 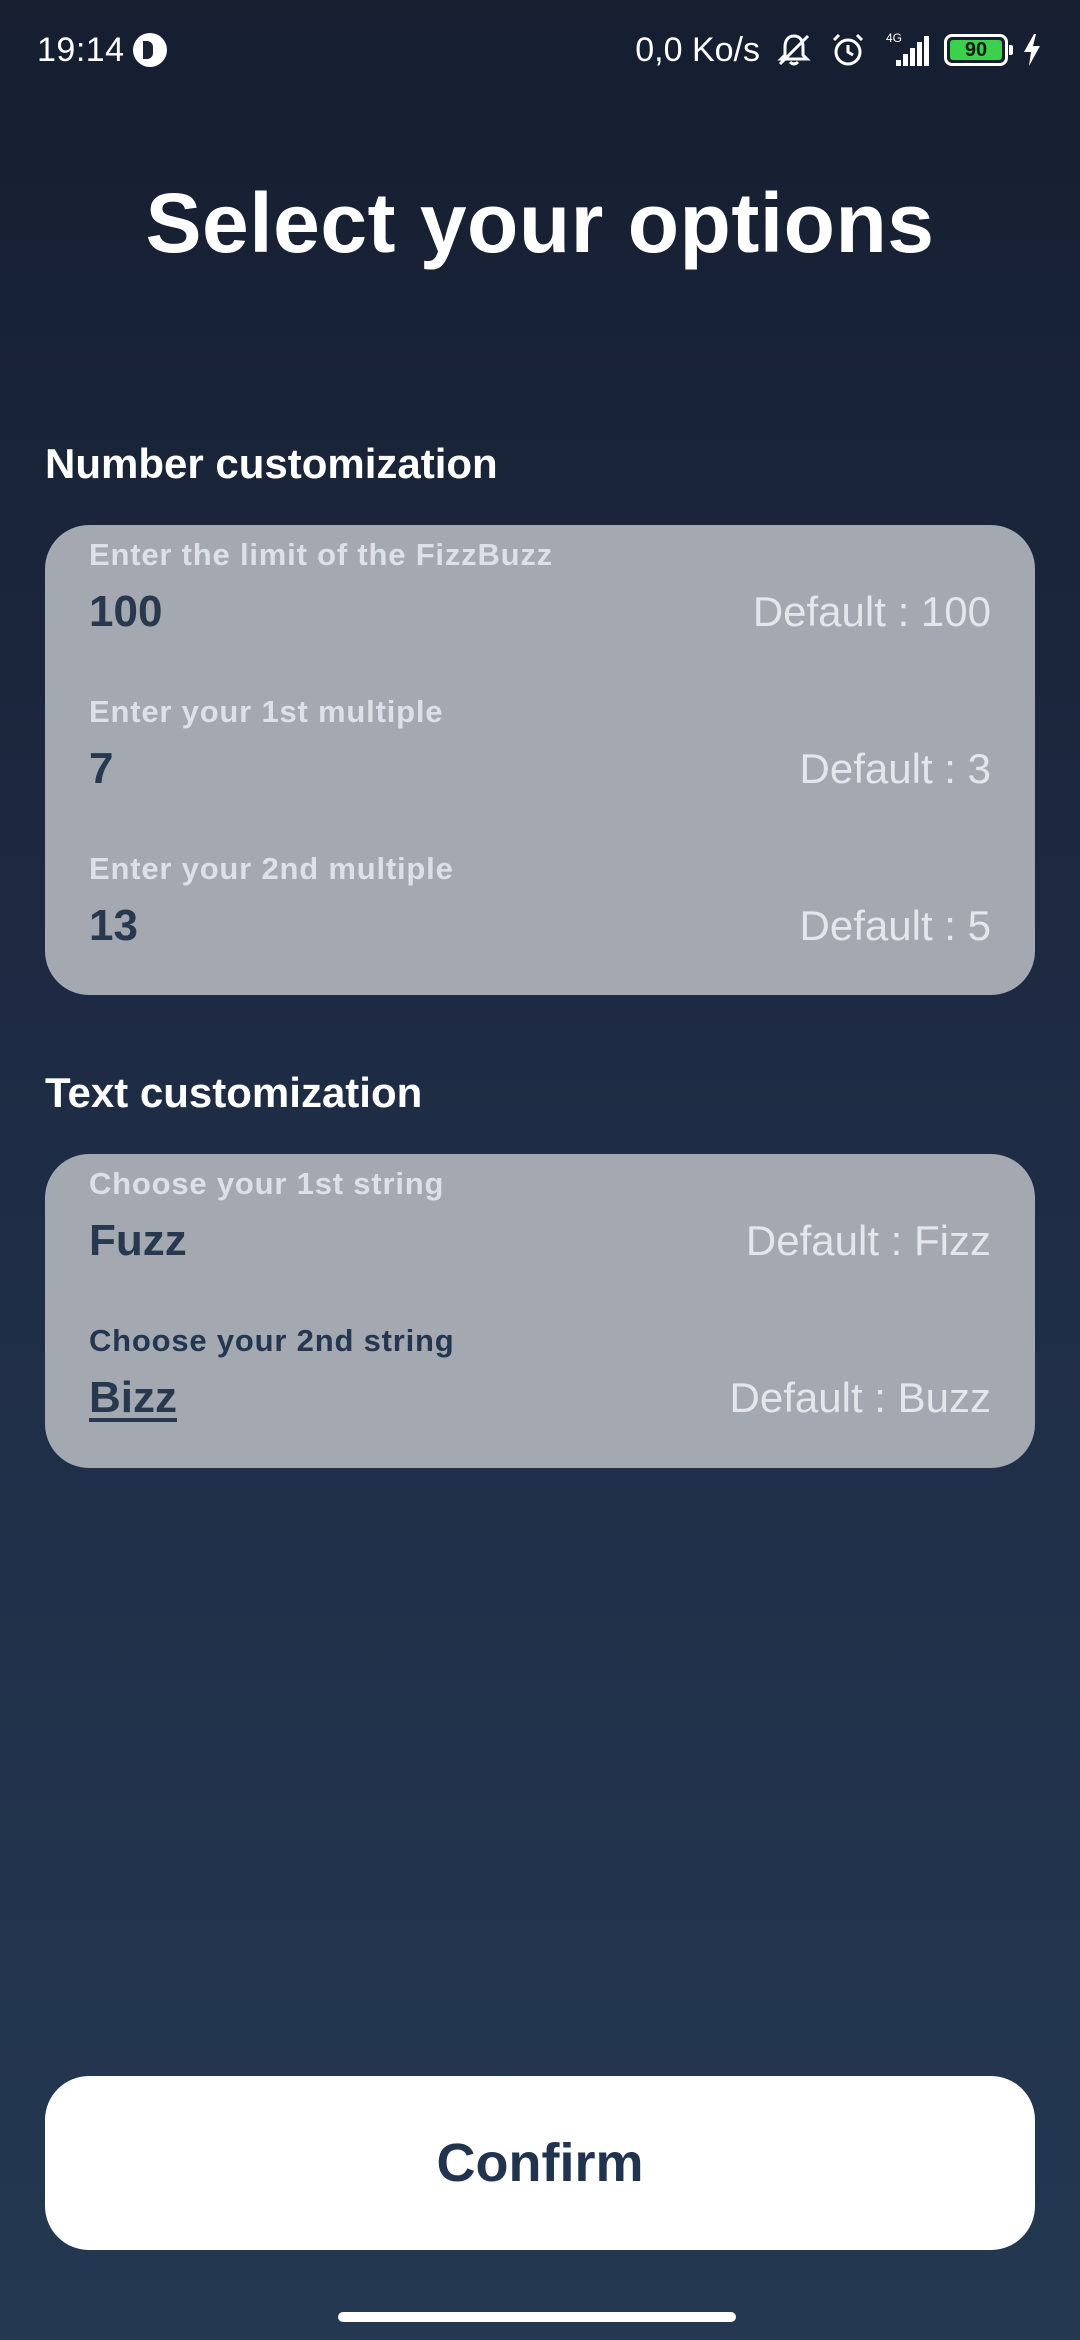 I want to click on second-multiple-row: 13 Default : 5, so click(x=540, y=926).